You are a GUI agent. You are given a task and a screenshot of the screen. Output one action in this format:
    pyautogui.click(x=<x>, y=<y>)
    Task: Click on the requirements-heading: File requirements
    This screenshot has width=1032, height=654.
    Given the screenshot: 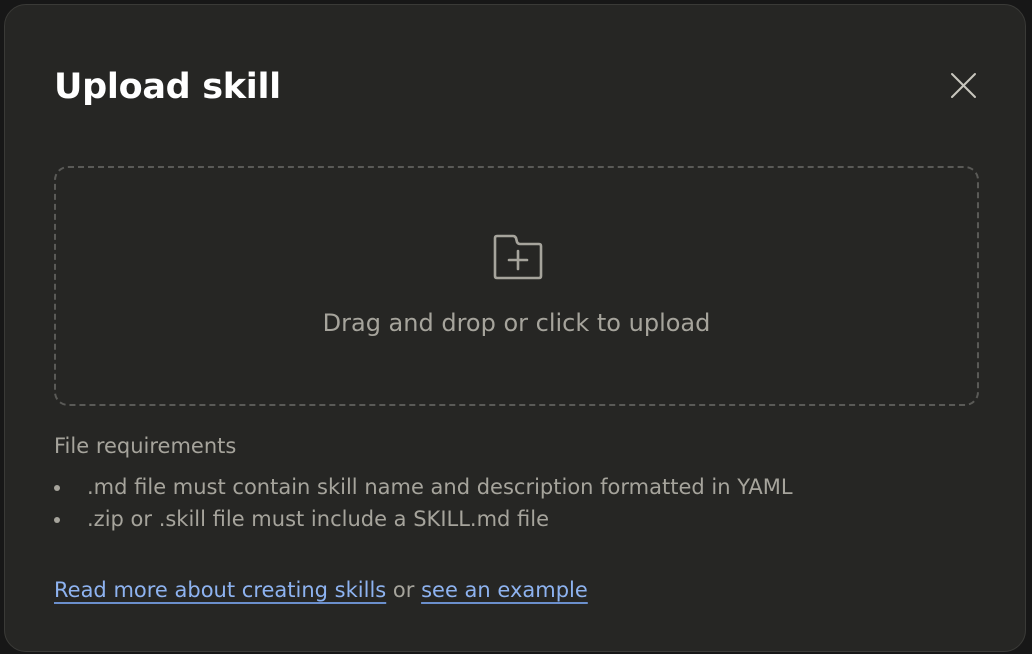 What is the action you would take?
    pyautogui.click(x=145, y=446)
    